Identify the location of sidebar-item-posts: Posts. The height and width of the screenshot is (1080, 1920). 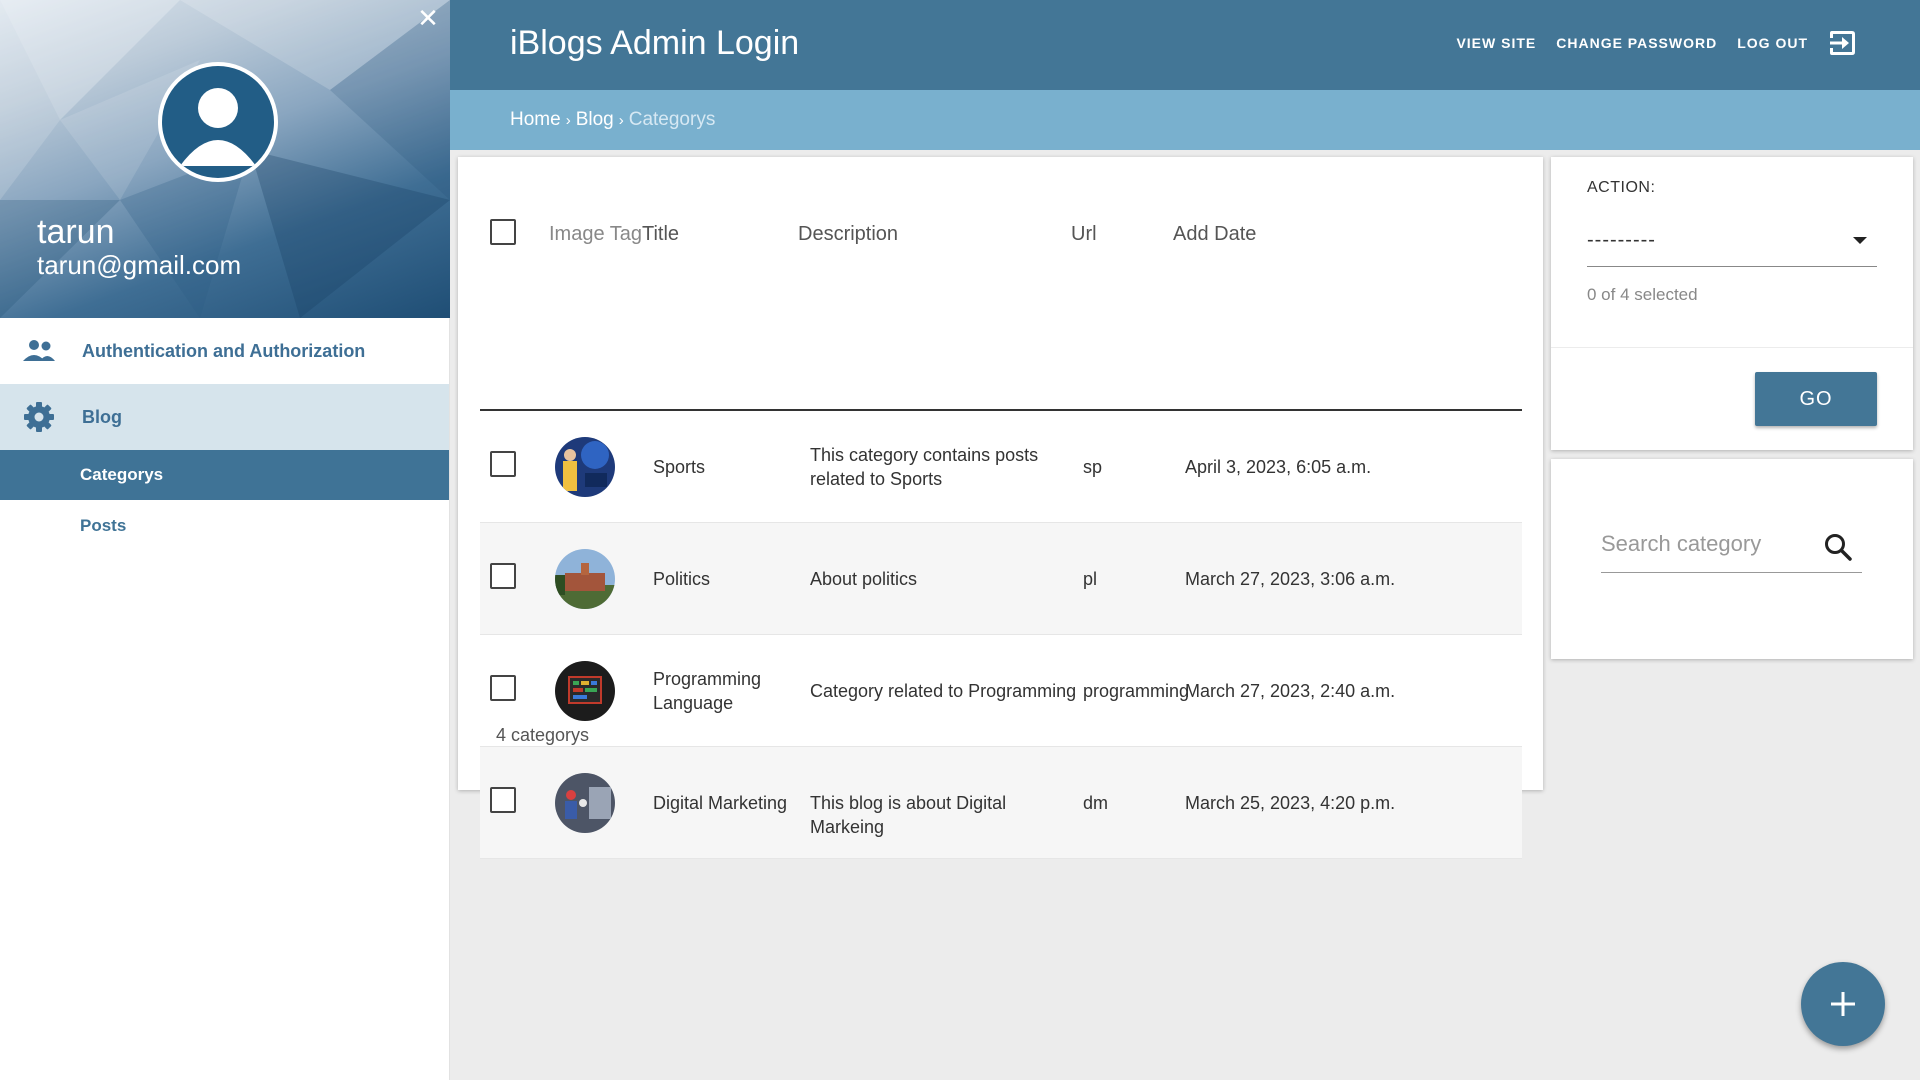
(224, 526).